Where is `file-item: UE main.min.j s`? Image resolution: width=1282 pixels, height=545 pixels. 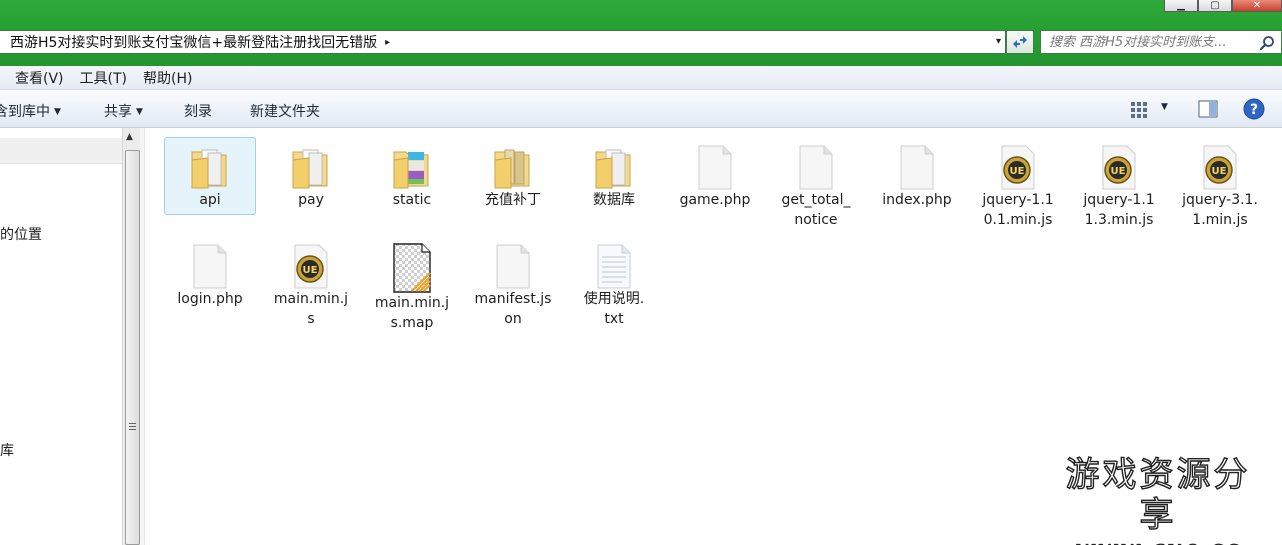
file-item: UE main.min.j s is located at coordinates (311, 283).